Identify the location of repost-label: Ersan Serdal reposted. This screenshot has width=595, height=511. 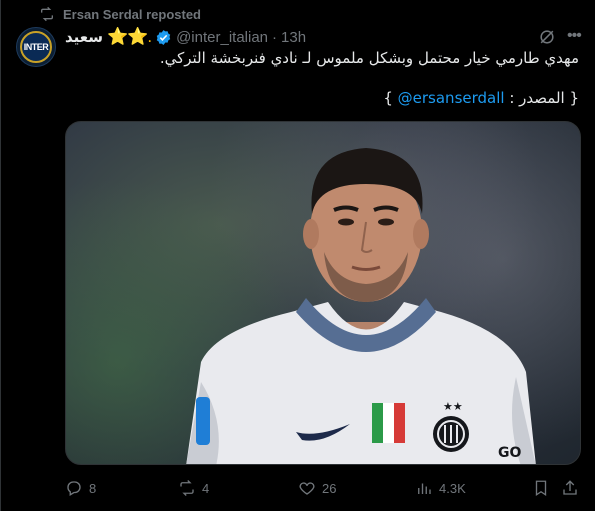
(132, 14).